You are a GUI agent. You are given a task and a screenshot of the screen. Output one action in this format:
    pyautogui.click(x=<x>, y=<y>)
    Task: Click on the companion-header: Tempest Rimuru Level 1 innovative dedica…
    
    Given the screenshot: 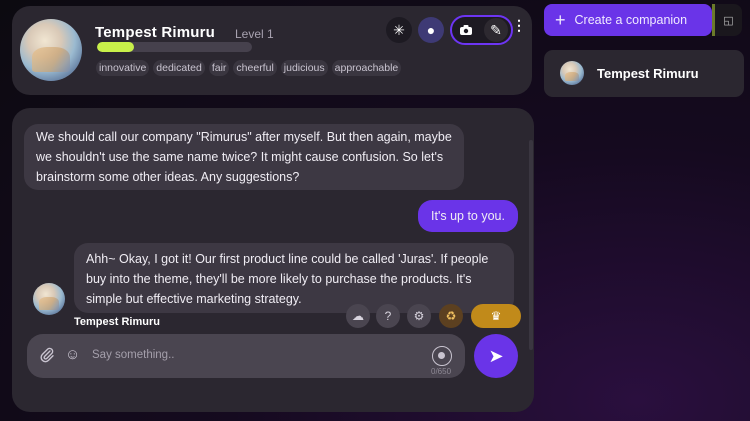 What is the action you would take?
    pyautogui.click(x=272, y=50)
    